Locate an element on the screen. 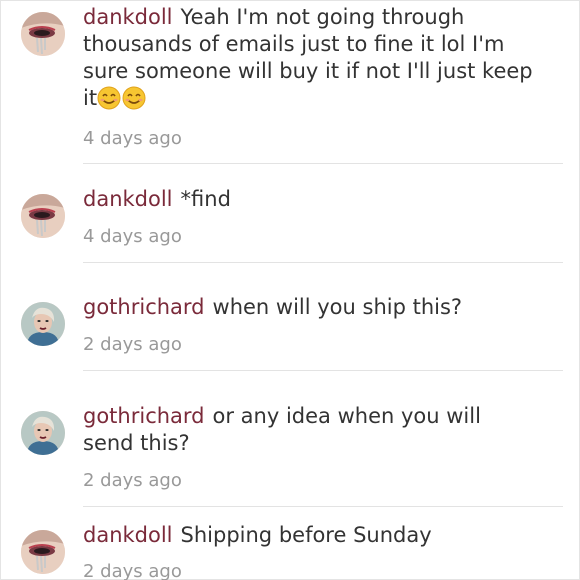  comment-body: Shipping before Sunday is located at coordinates (306, 535).